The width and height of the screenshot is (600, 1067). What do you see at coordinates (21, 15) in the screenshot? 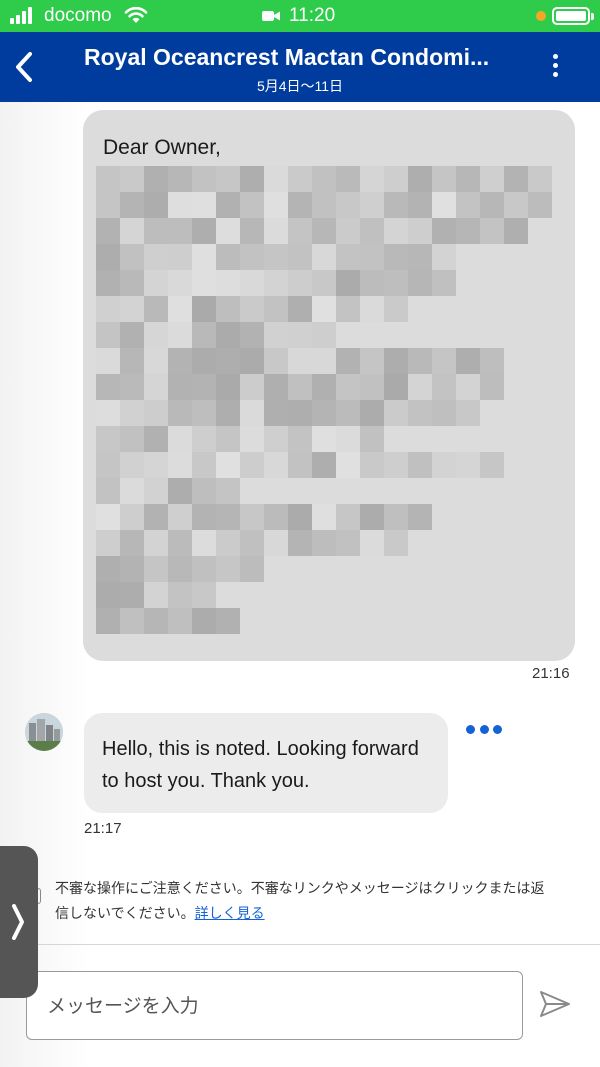
I see `signal-icon` at bounding box center [21, 15].